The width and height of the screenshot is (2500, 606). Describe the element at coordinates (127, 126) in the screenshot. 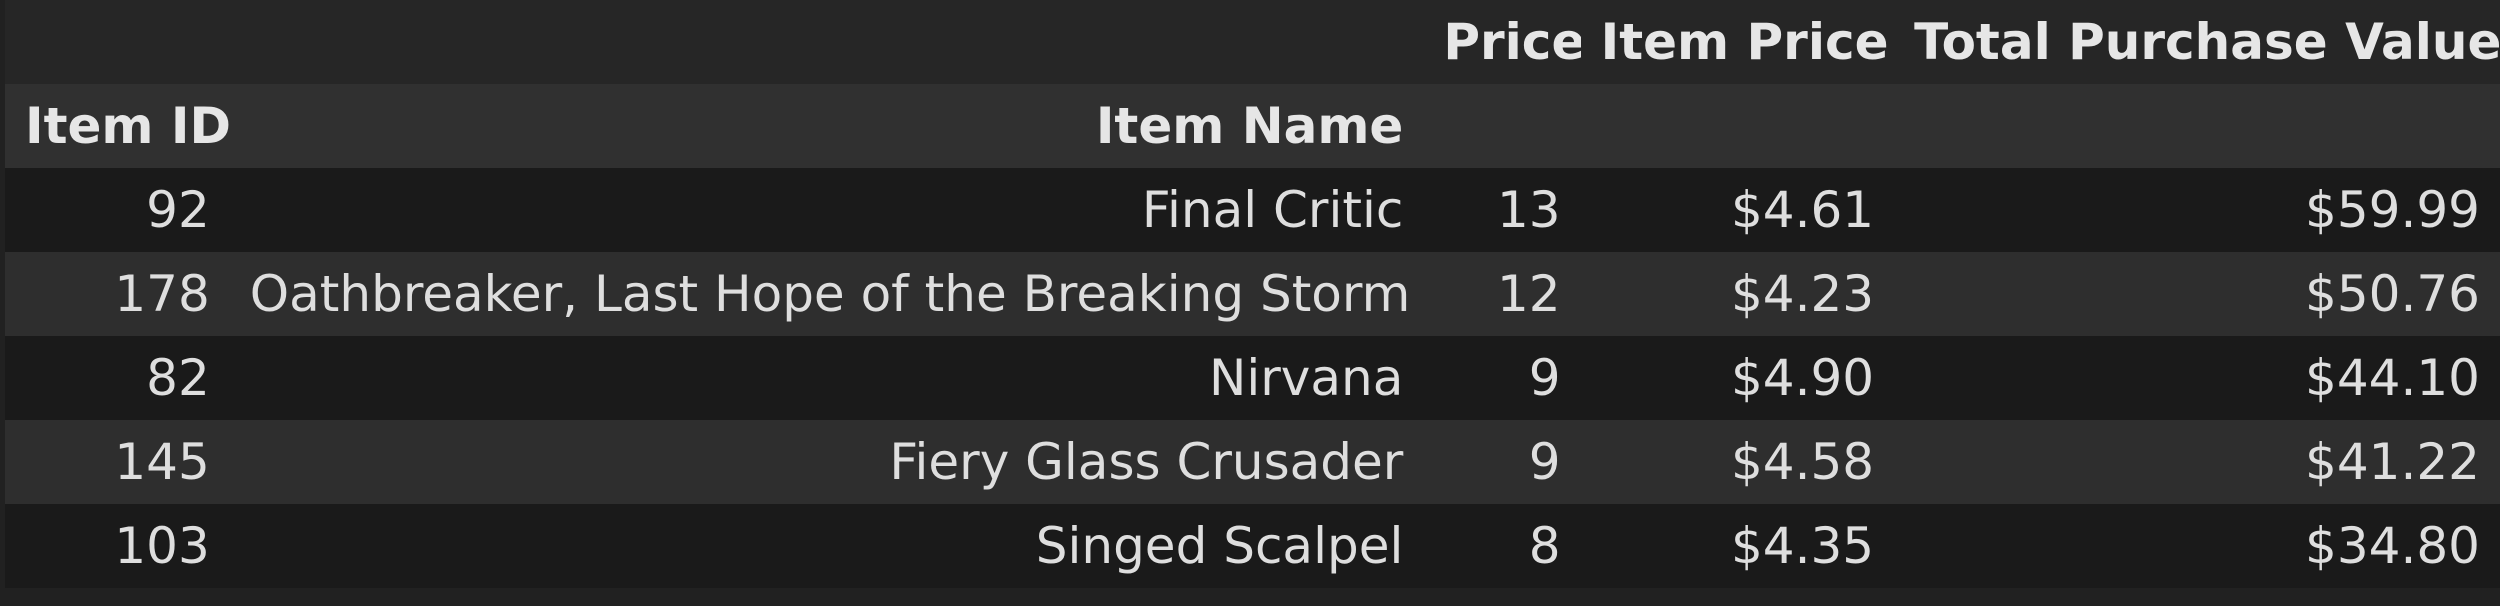

I see `index-header-item-id: Item ID` at that location.